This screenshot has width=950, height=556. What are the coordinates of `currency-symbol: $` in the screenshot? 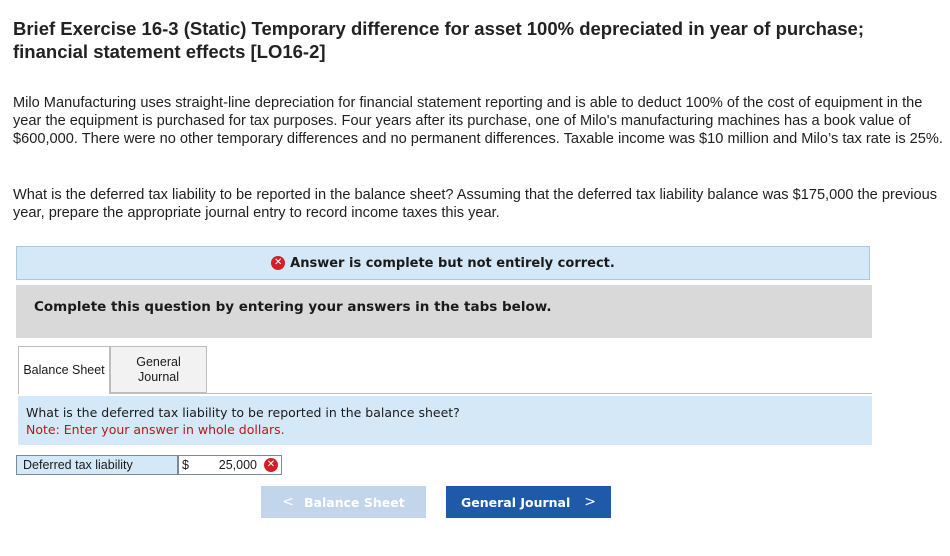 It's located at (185, 465).